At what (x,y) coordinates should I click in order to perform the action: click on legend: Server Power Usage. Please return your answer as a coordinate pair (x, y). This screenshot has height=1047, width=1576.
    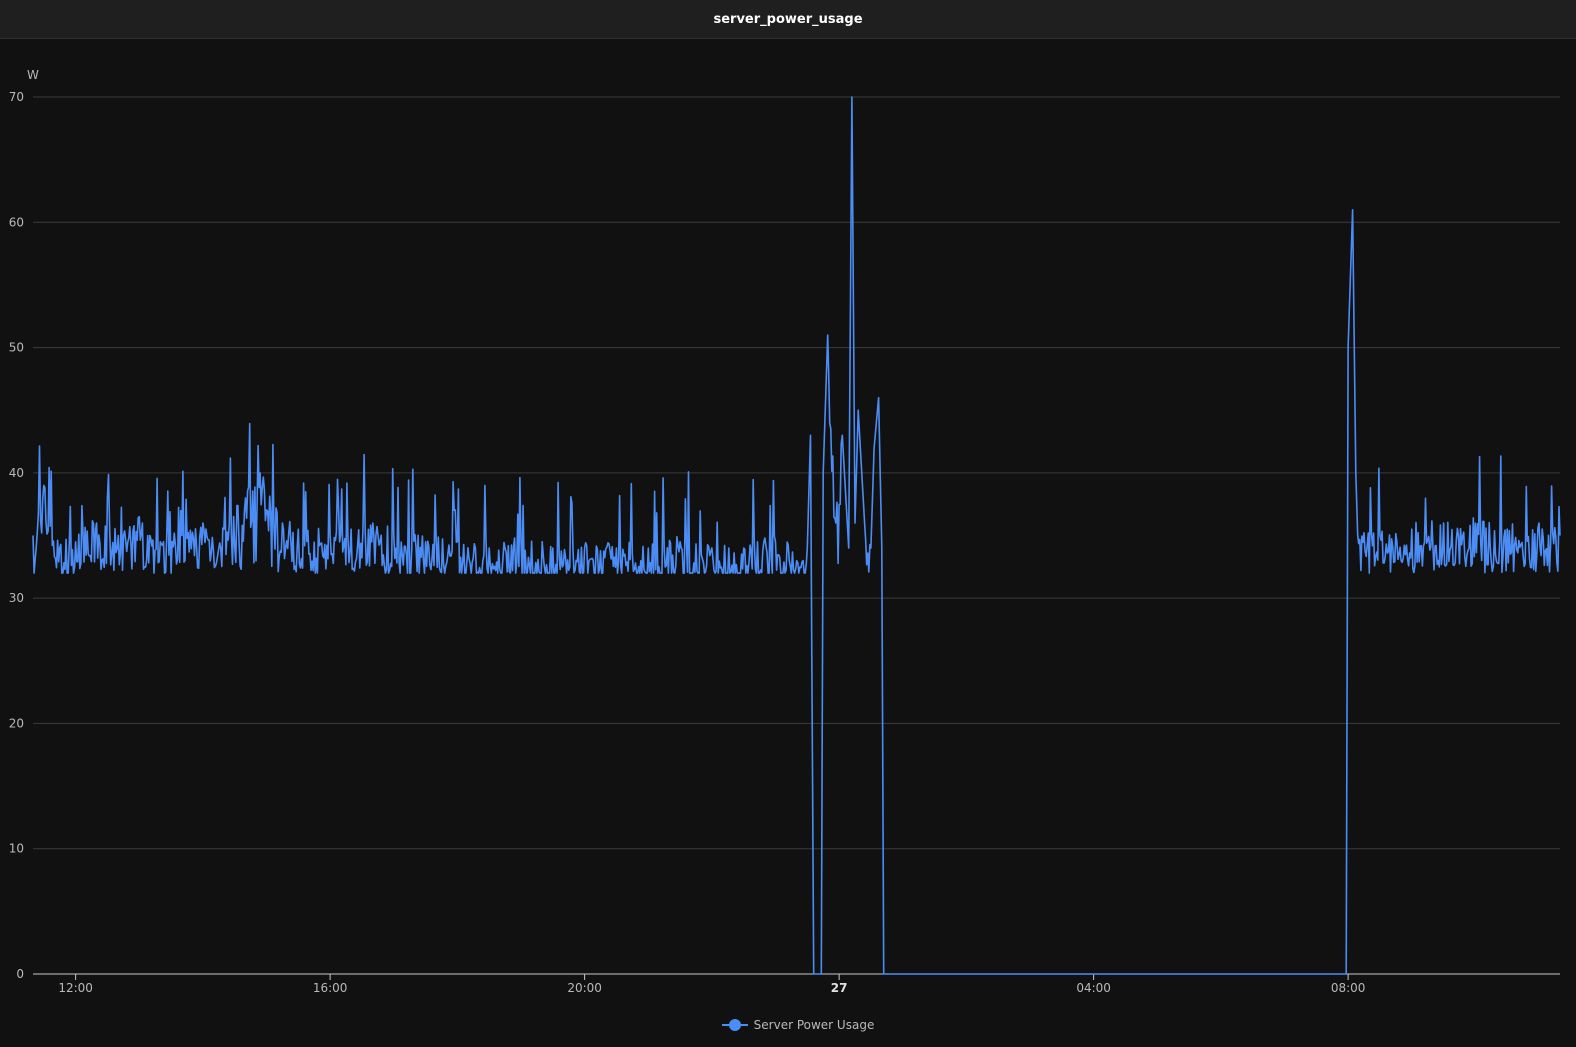
    Looking at the image, I should click on (788, 1025).